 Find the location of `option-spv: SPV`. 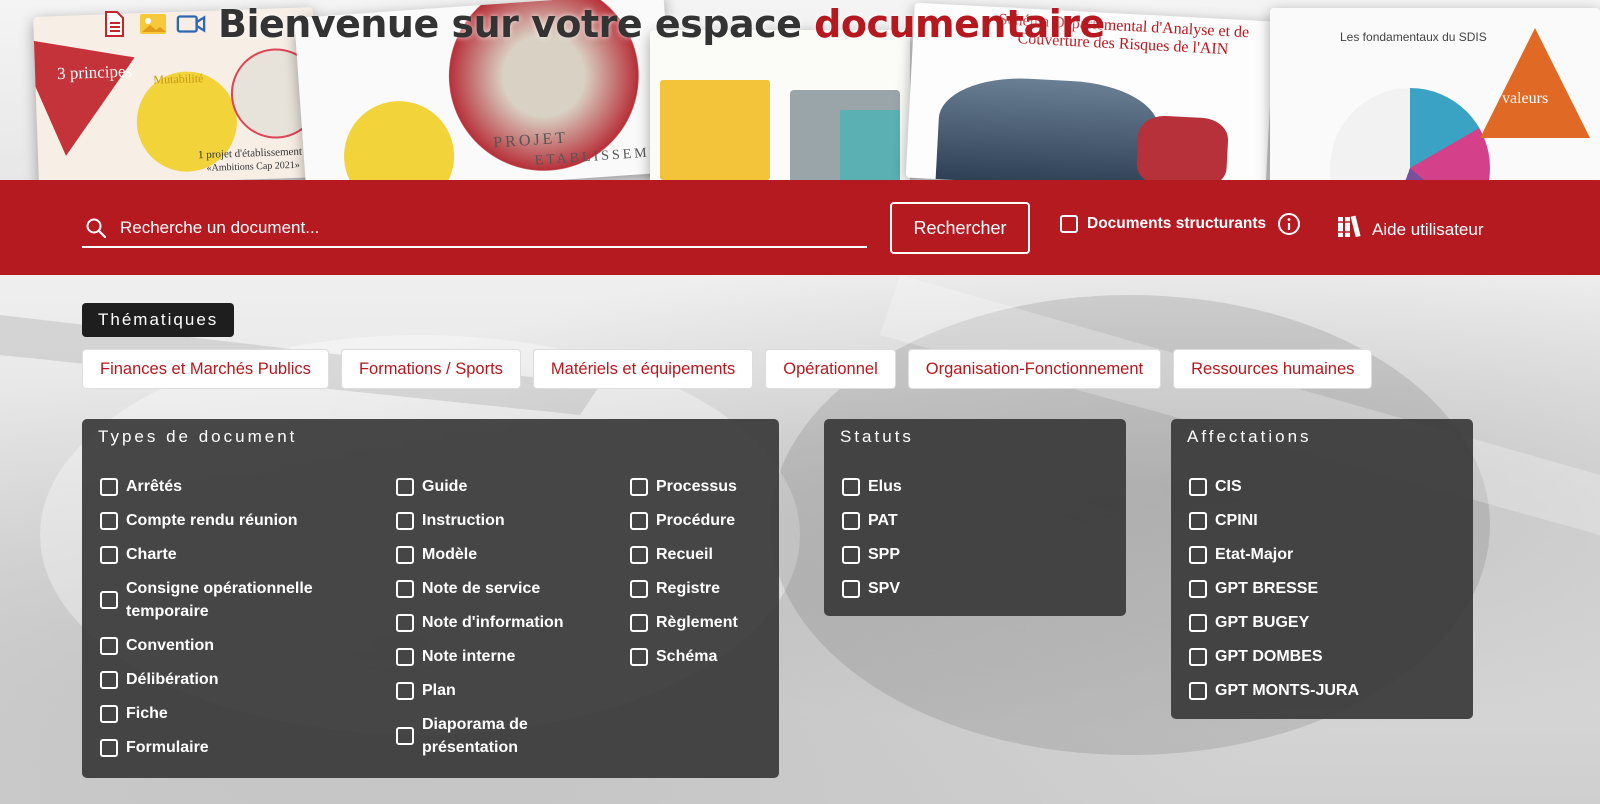

option-spv: SPV is located at coordinates (871, 588).